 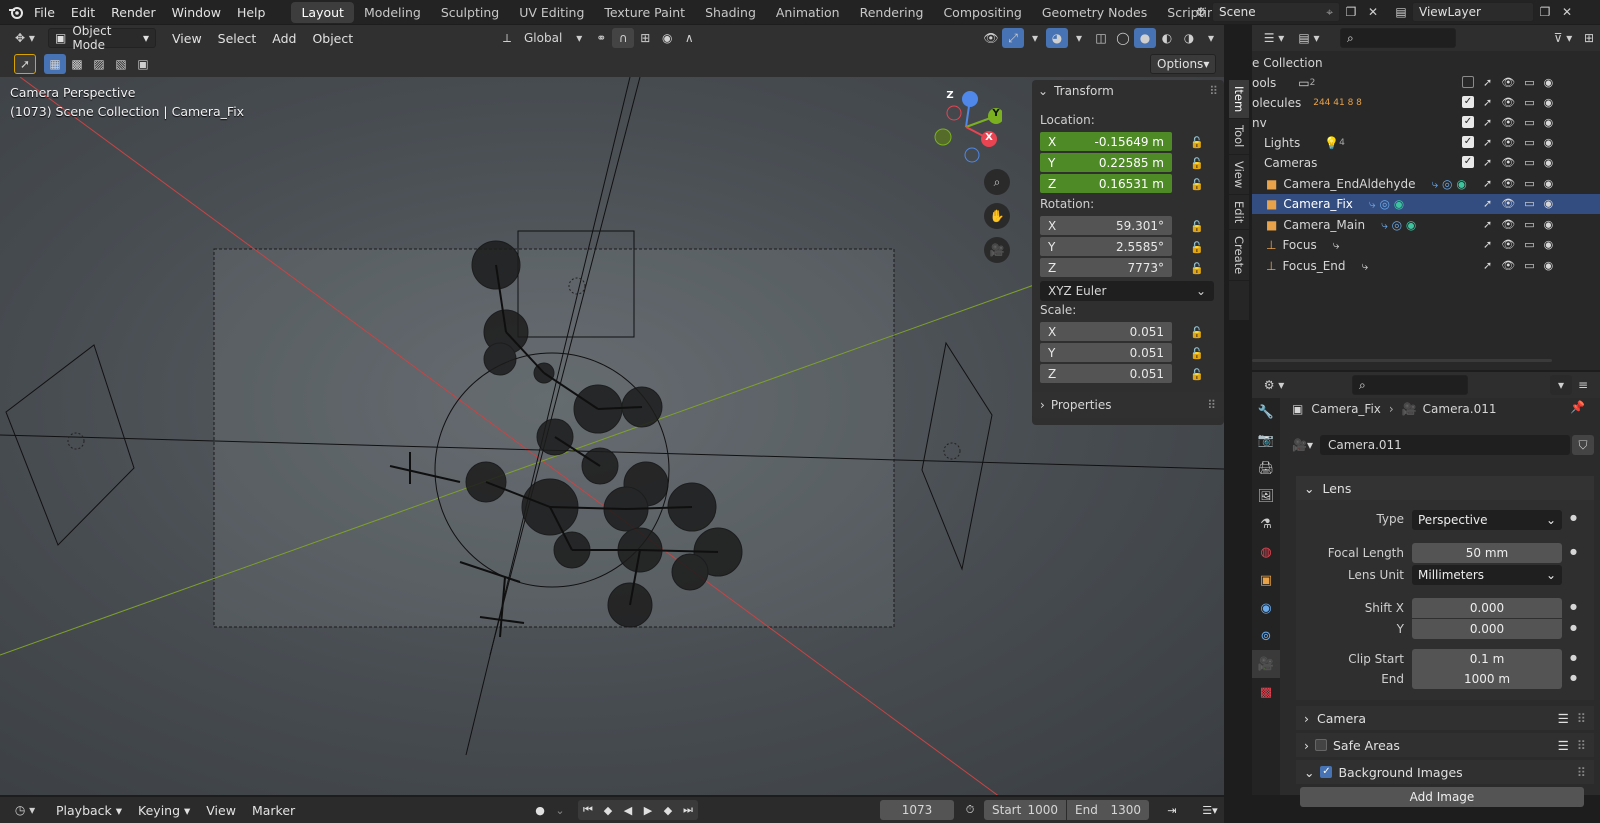 I want to click on menu-view: View, so click(x=187, y=38).